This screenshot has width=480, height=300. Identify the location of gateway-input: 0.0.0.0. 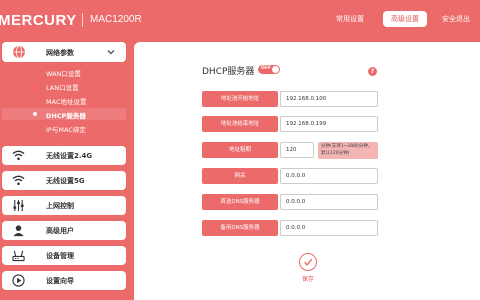
(329, 176).